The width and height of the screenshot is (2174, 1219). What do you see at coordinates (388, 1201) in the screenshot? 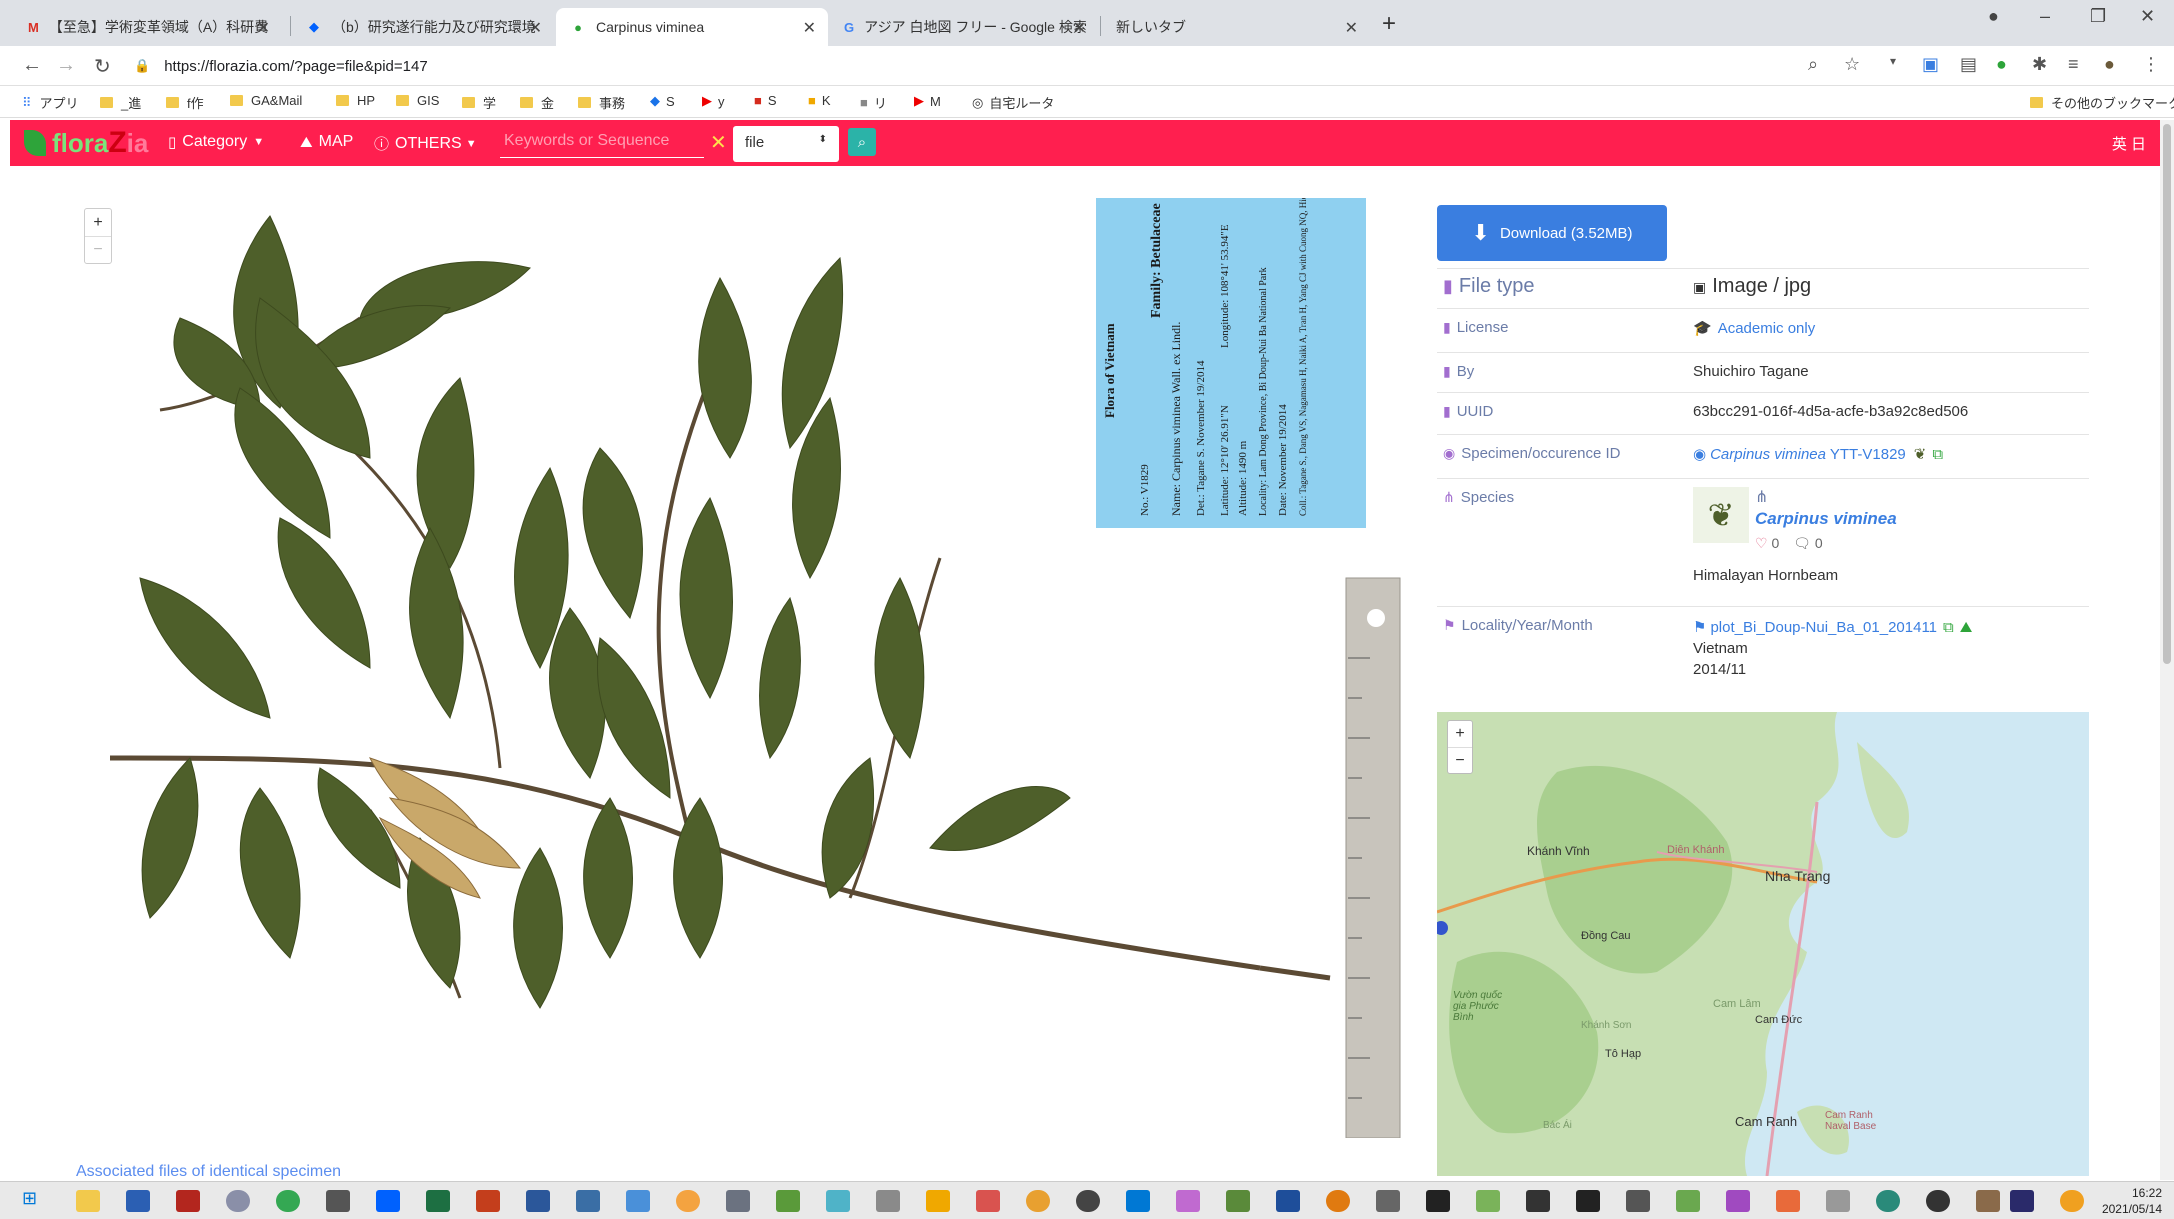
I see `dropbox-icon` at bounding box center [388, 1201].